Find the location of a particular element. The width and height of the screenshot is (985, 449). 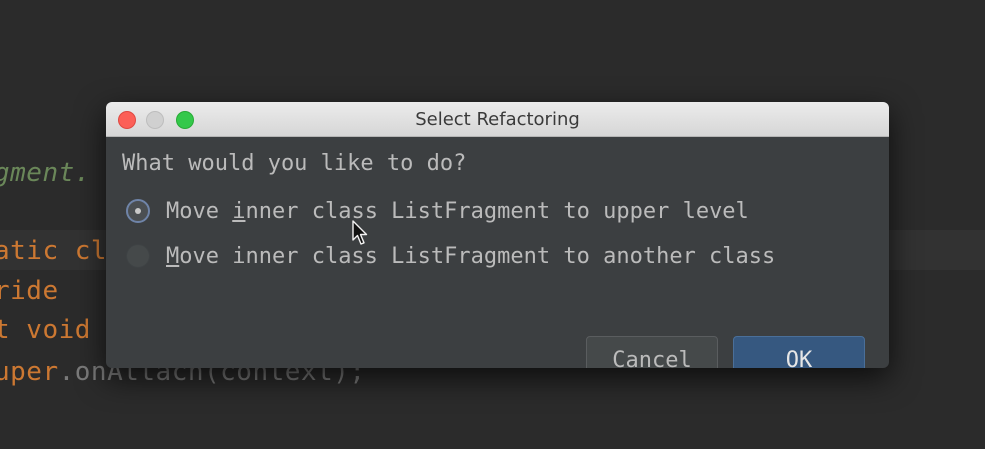

question-label: What would you like to do? is located at coordinates (294, 163).